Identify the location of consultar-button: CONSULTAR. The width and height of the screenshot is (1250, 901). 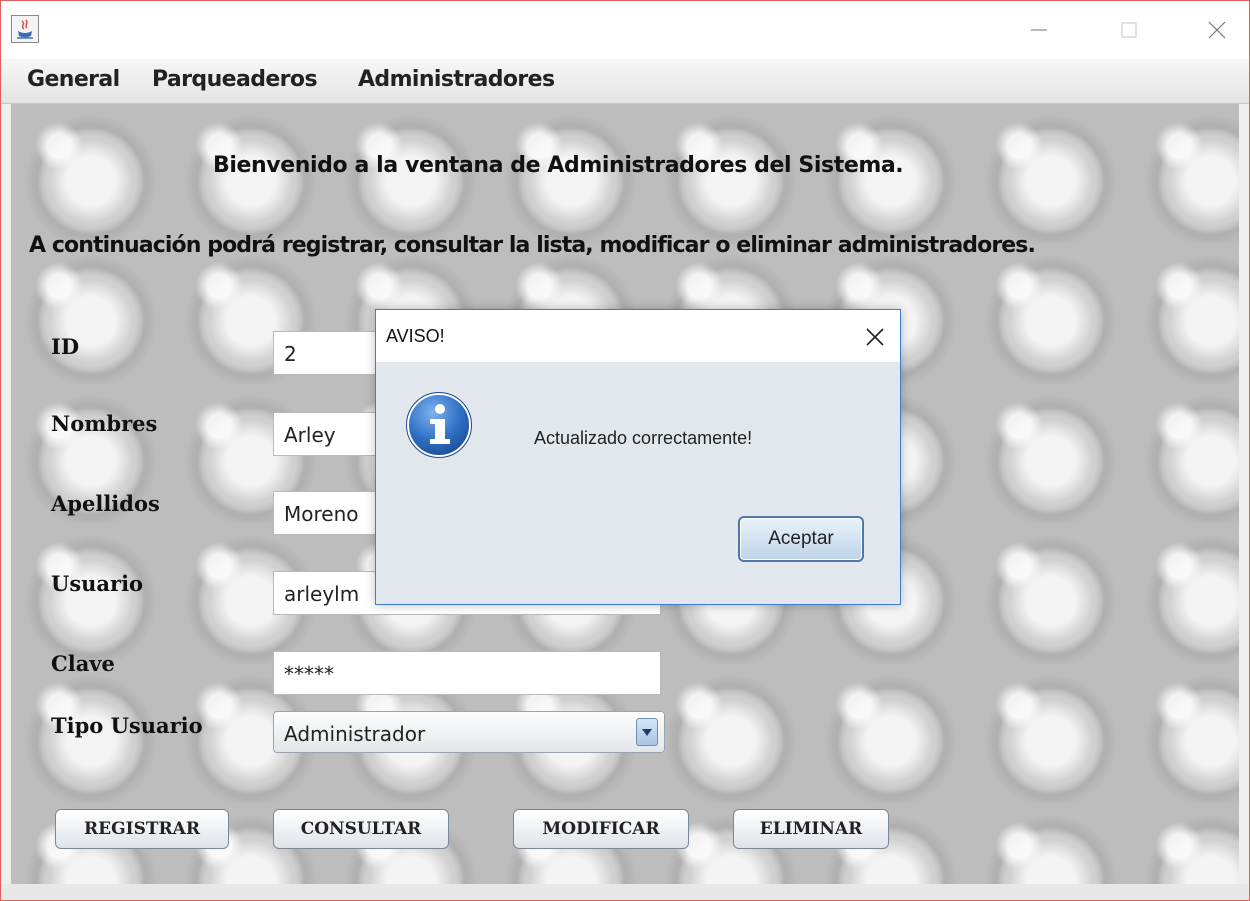
(361, 829).